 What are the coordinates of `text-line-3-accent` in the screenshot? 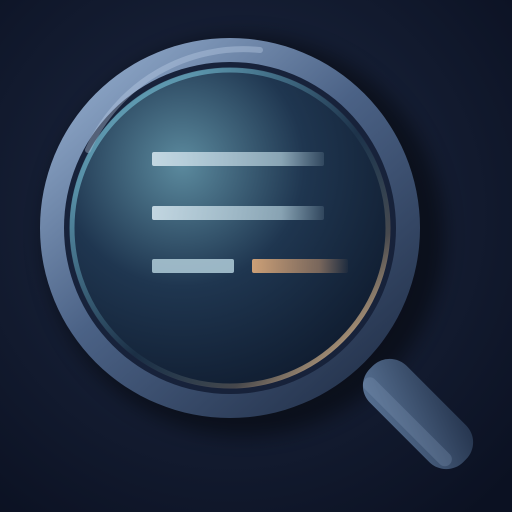 It's located at (300, 266).